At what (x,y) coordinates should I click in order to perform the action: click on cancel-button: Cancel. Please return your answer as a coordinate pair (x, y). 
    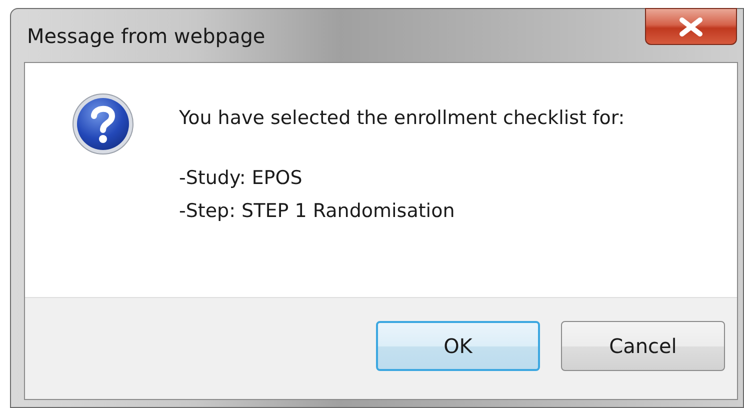
    Looking at the image, I should click on (643, 346).